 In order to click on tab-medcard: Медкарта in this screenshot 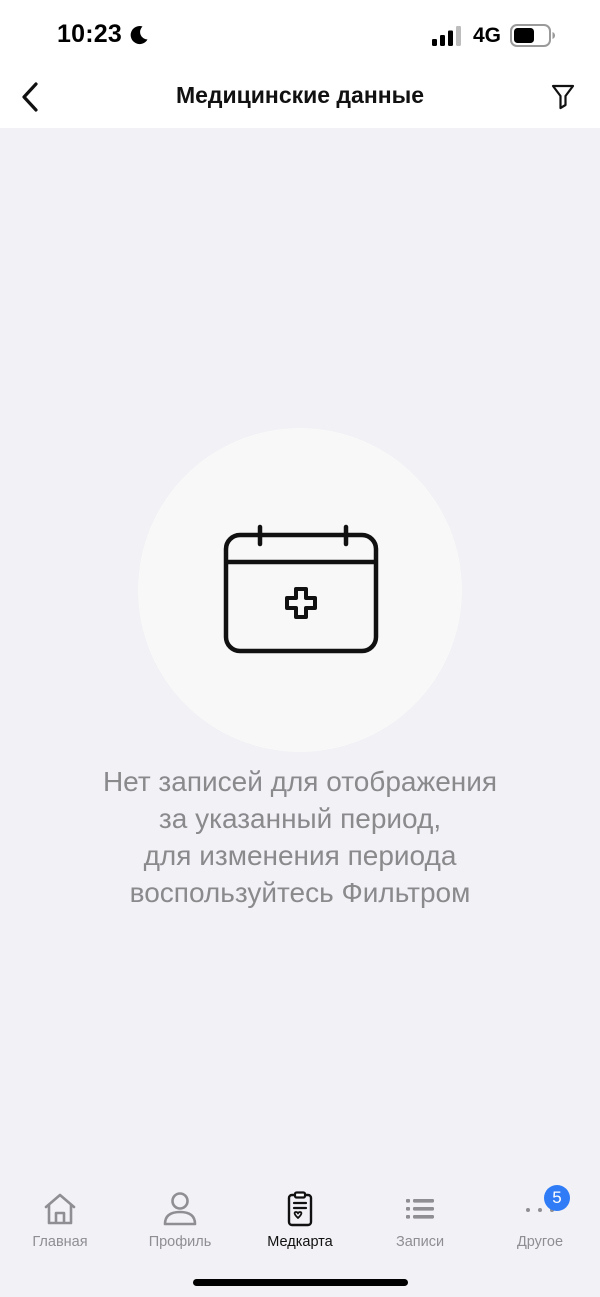, I will do `click(300, 1218)`.